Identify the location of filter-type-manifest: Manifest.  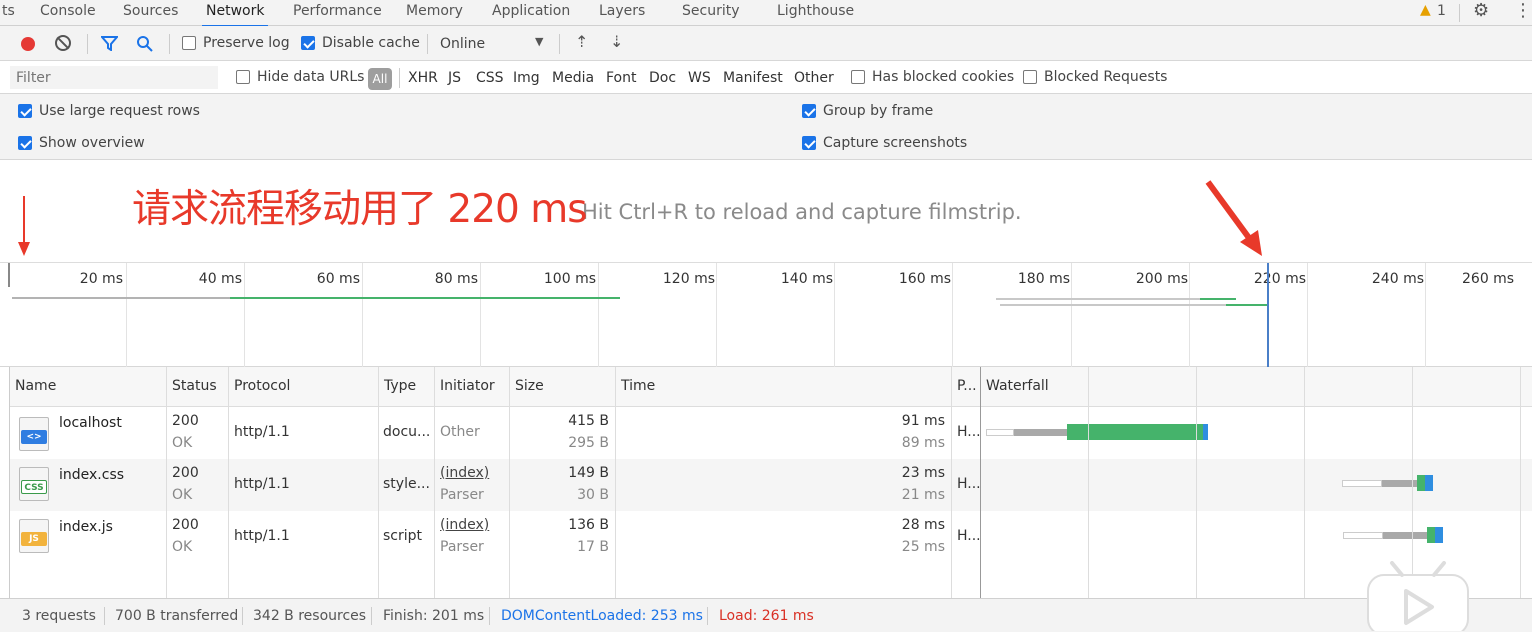
(753, 78).